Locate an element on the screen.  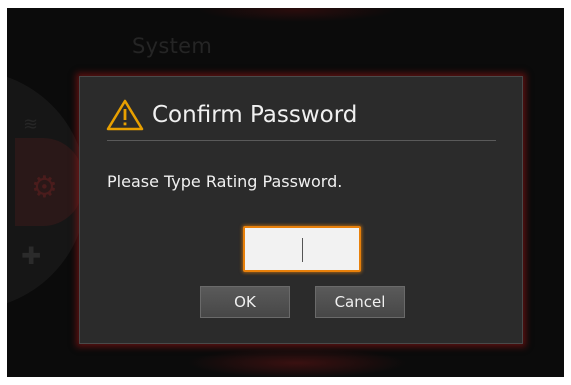
wifi-icon: ≋ is located at coordinates (31, 124).